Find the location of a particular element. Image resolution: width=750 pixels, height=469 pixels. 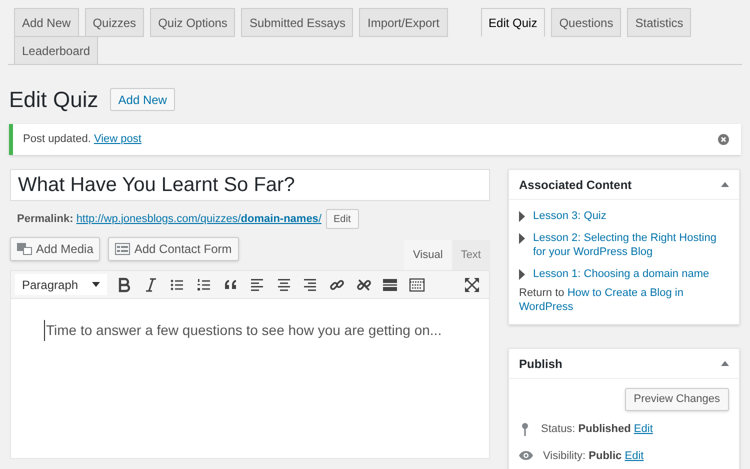

tab: Leaderboard is located at coordinates (56, 50).